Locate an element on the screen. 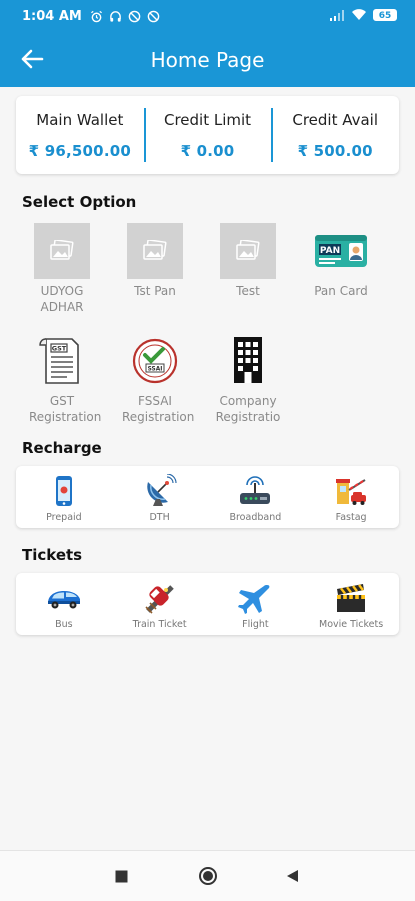 The height and width of the screenshot is (901, 415). mobile-phone-icon is located at coordinates (63, 491).